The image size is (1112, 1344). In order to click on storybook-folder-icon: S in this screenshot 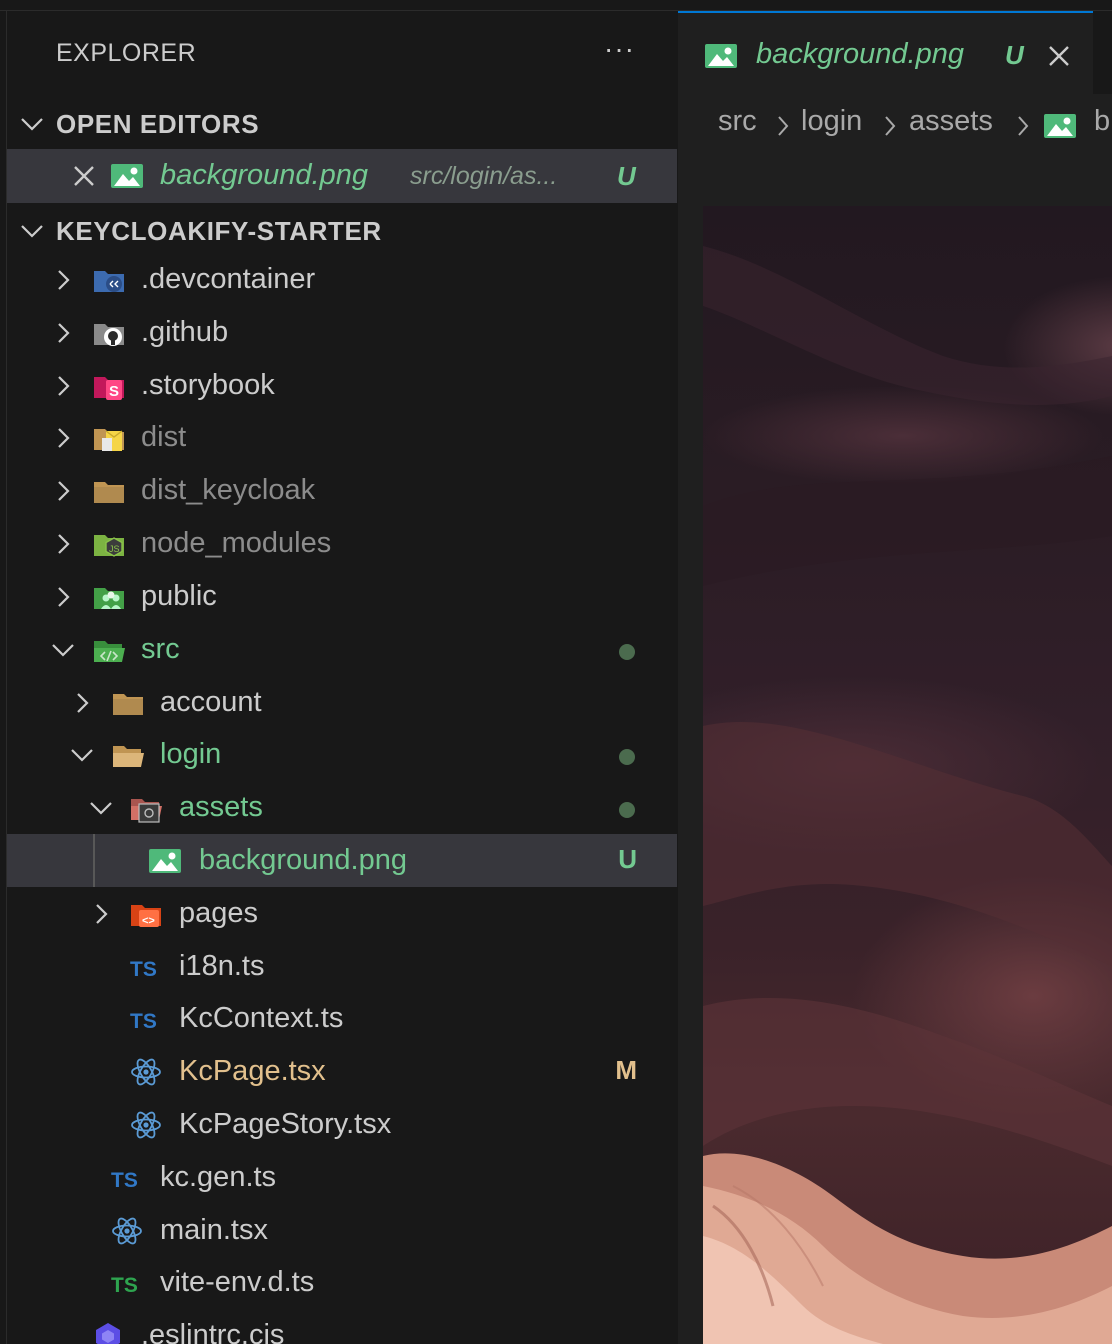, I will do `click(109, 388)`.